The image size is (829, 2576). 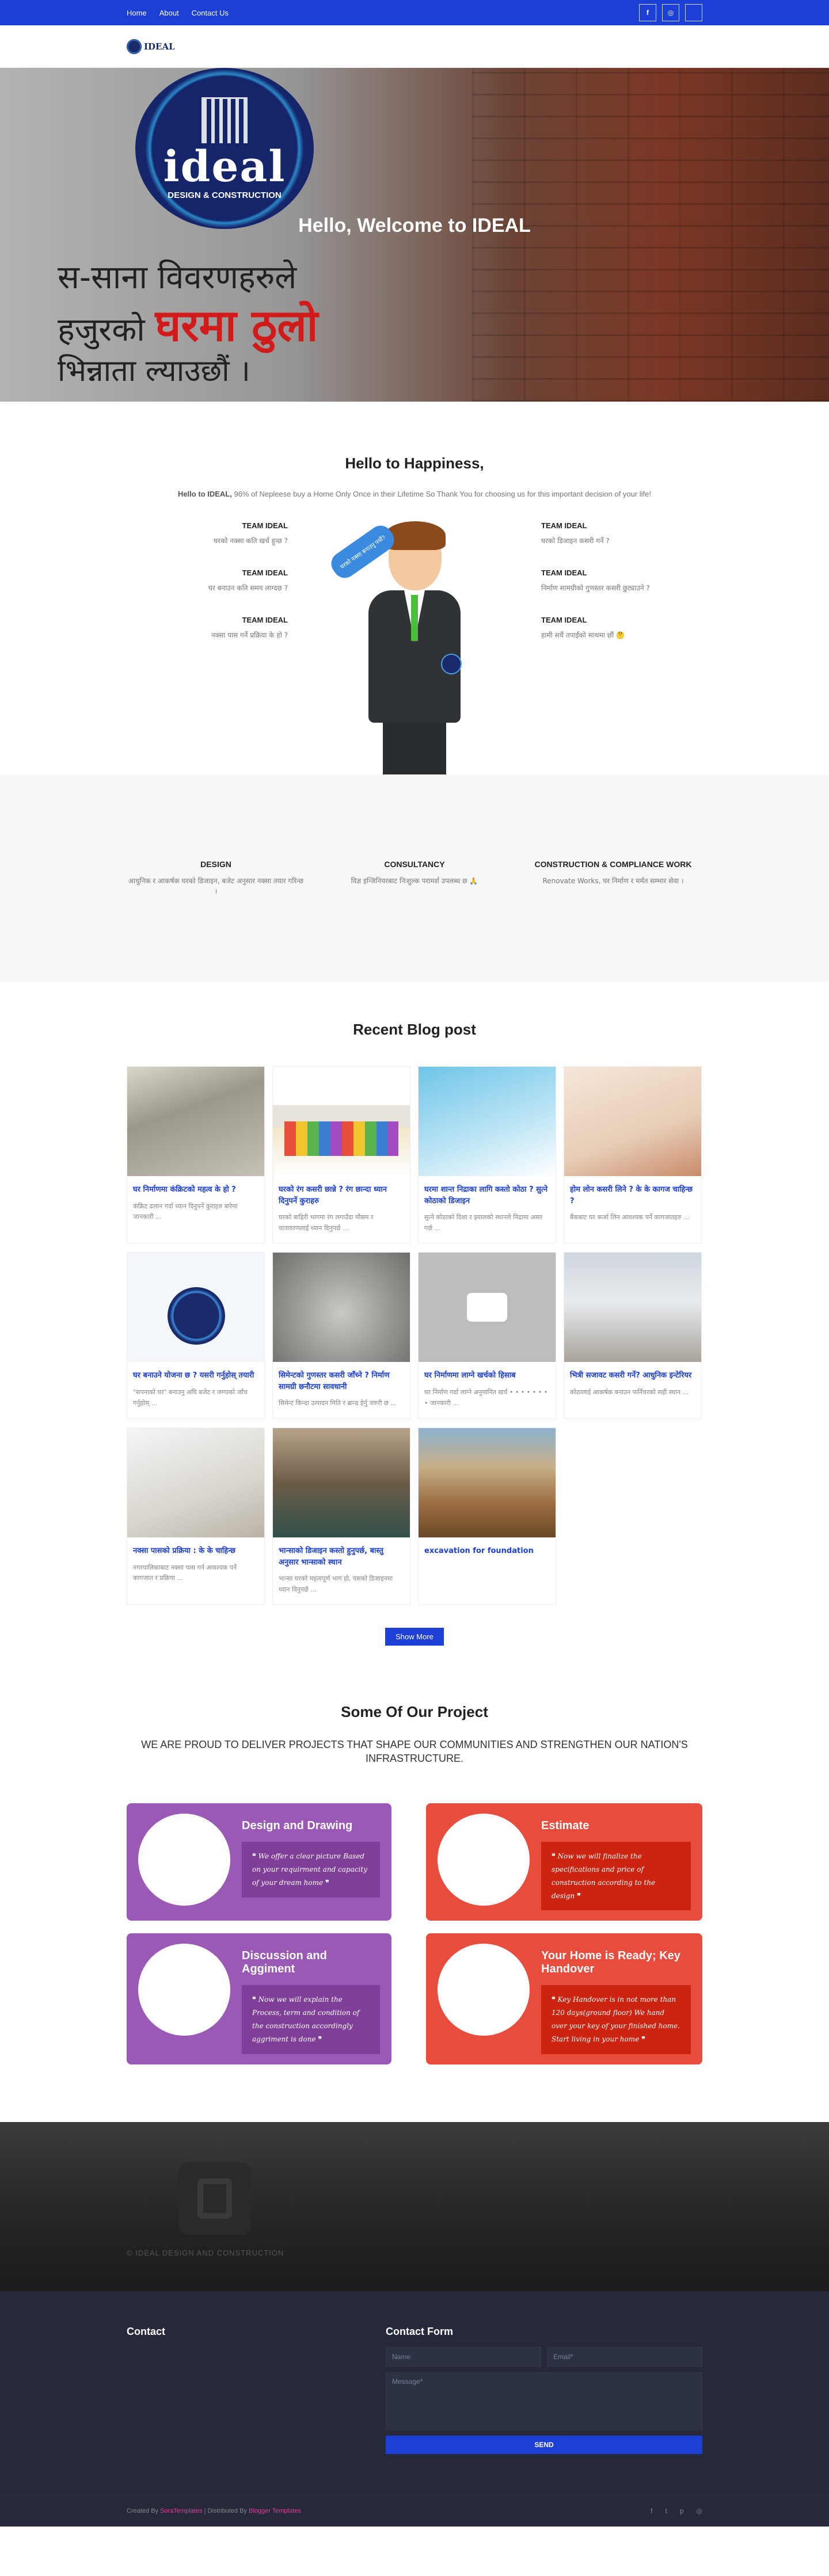 I want to click on blog-card-title: घर बनाउने योजना छ ? यसरी गर्नुहोस् तयारी, so click(x=195, y=1376).